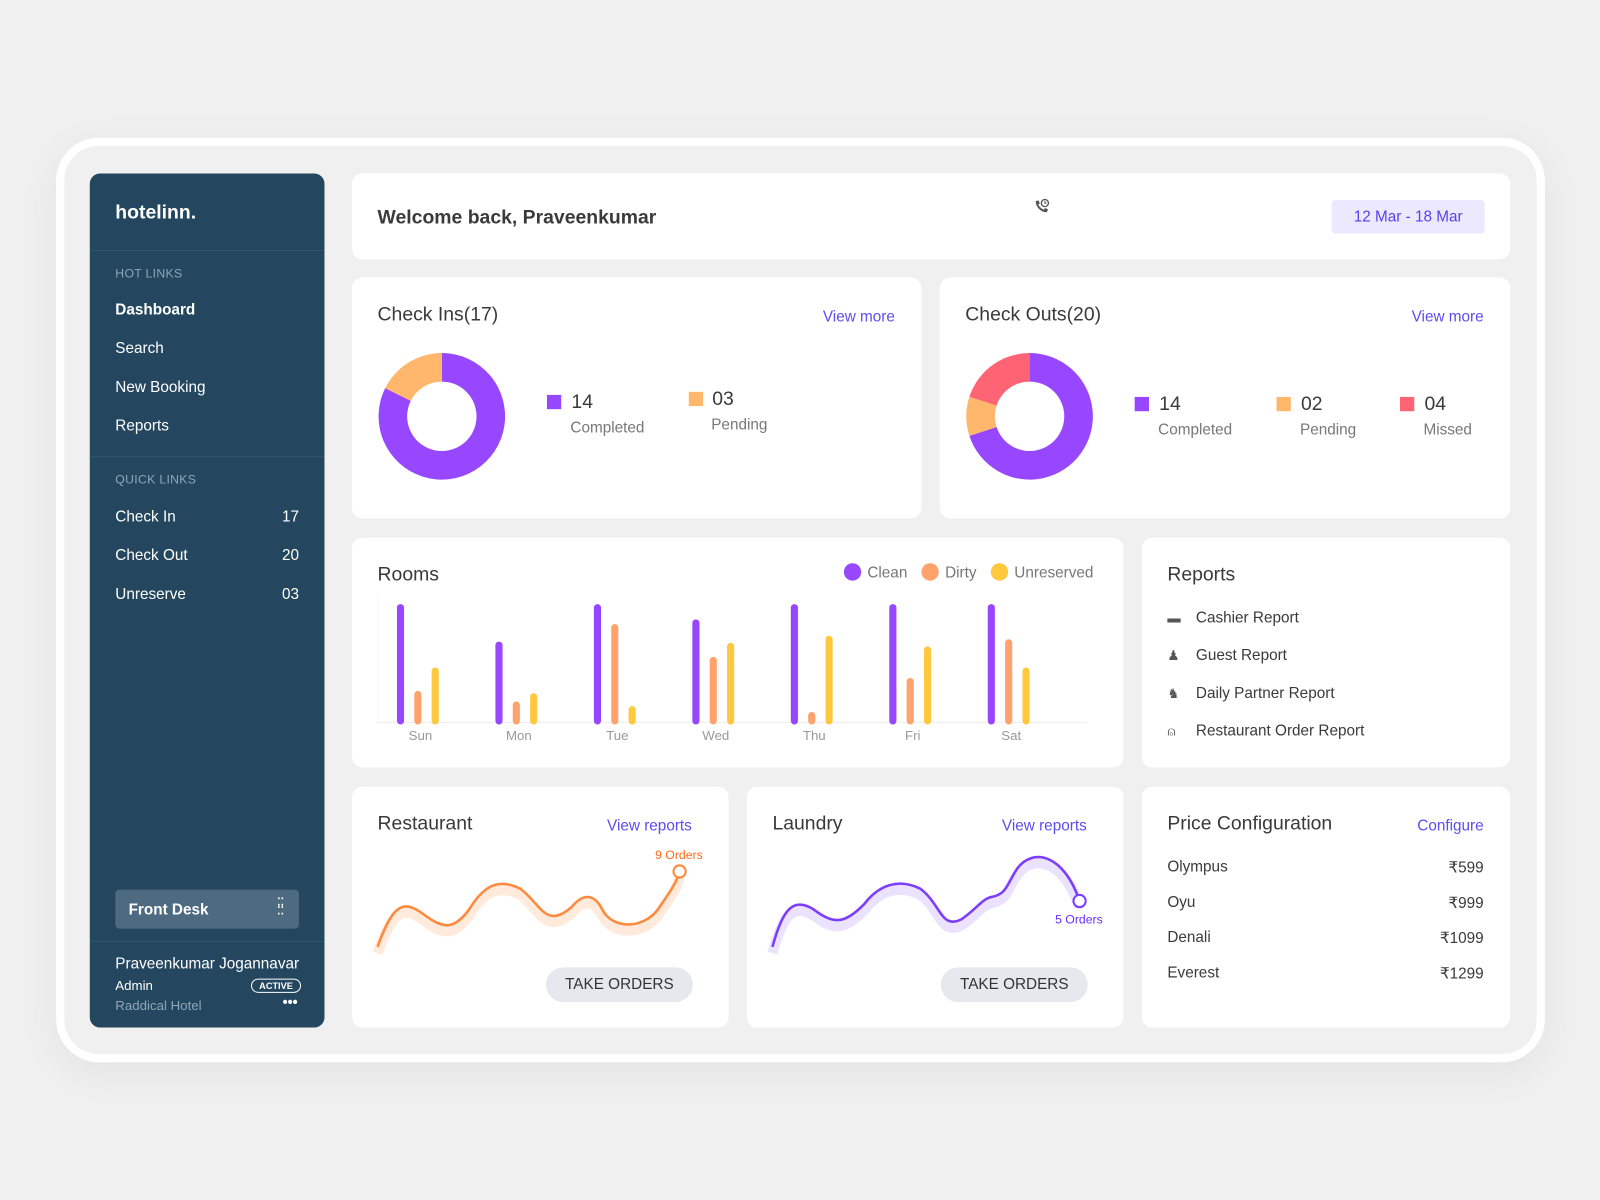 The height and width of the screenshot is (1200, 1600). What do you see at coordinates (156, 213) in the screenshot?
I see `logo: hotelinn.` at bounding box center [156, 213].